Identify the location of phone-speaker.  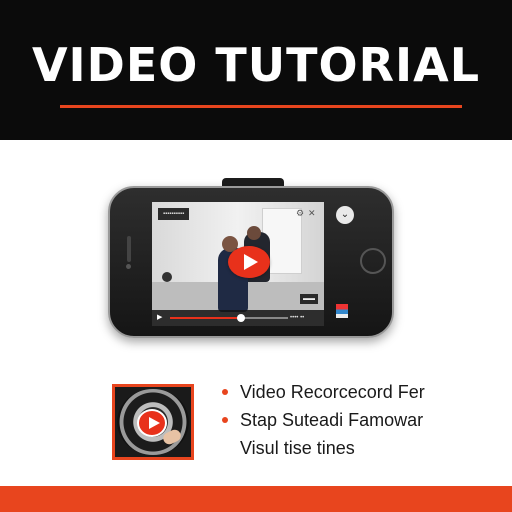
(129, 249).